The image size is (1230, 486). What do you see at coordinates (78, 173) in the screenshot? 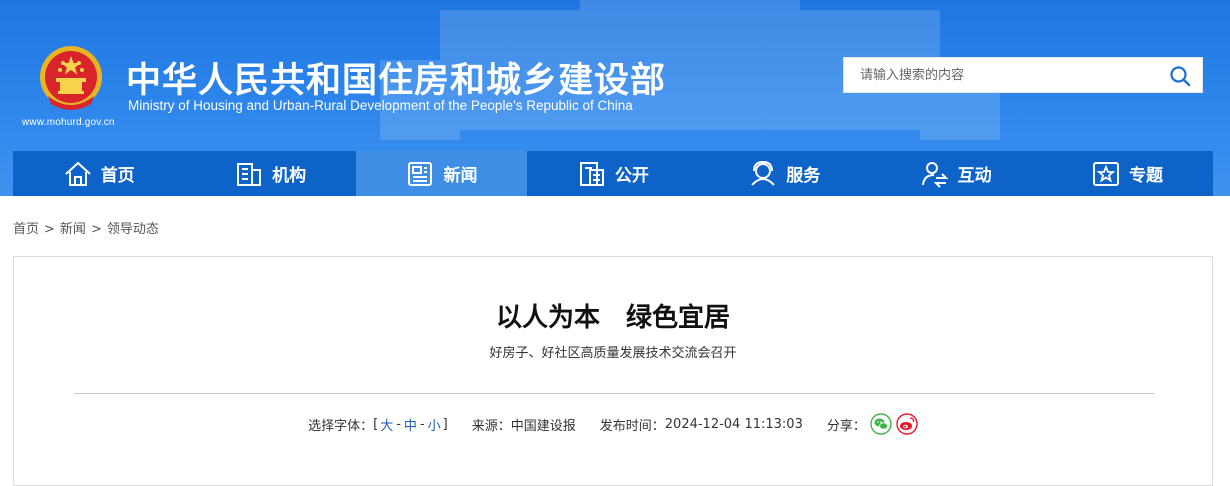
I see `home-icon` at bounding box center [78, 173].